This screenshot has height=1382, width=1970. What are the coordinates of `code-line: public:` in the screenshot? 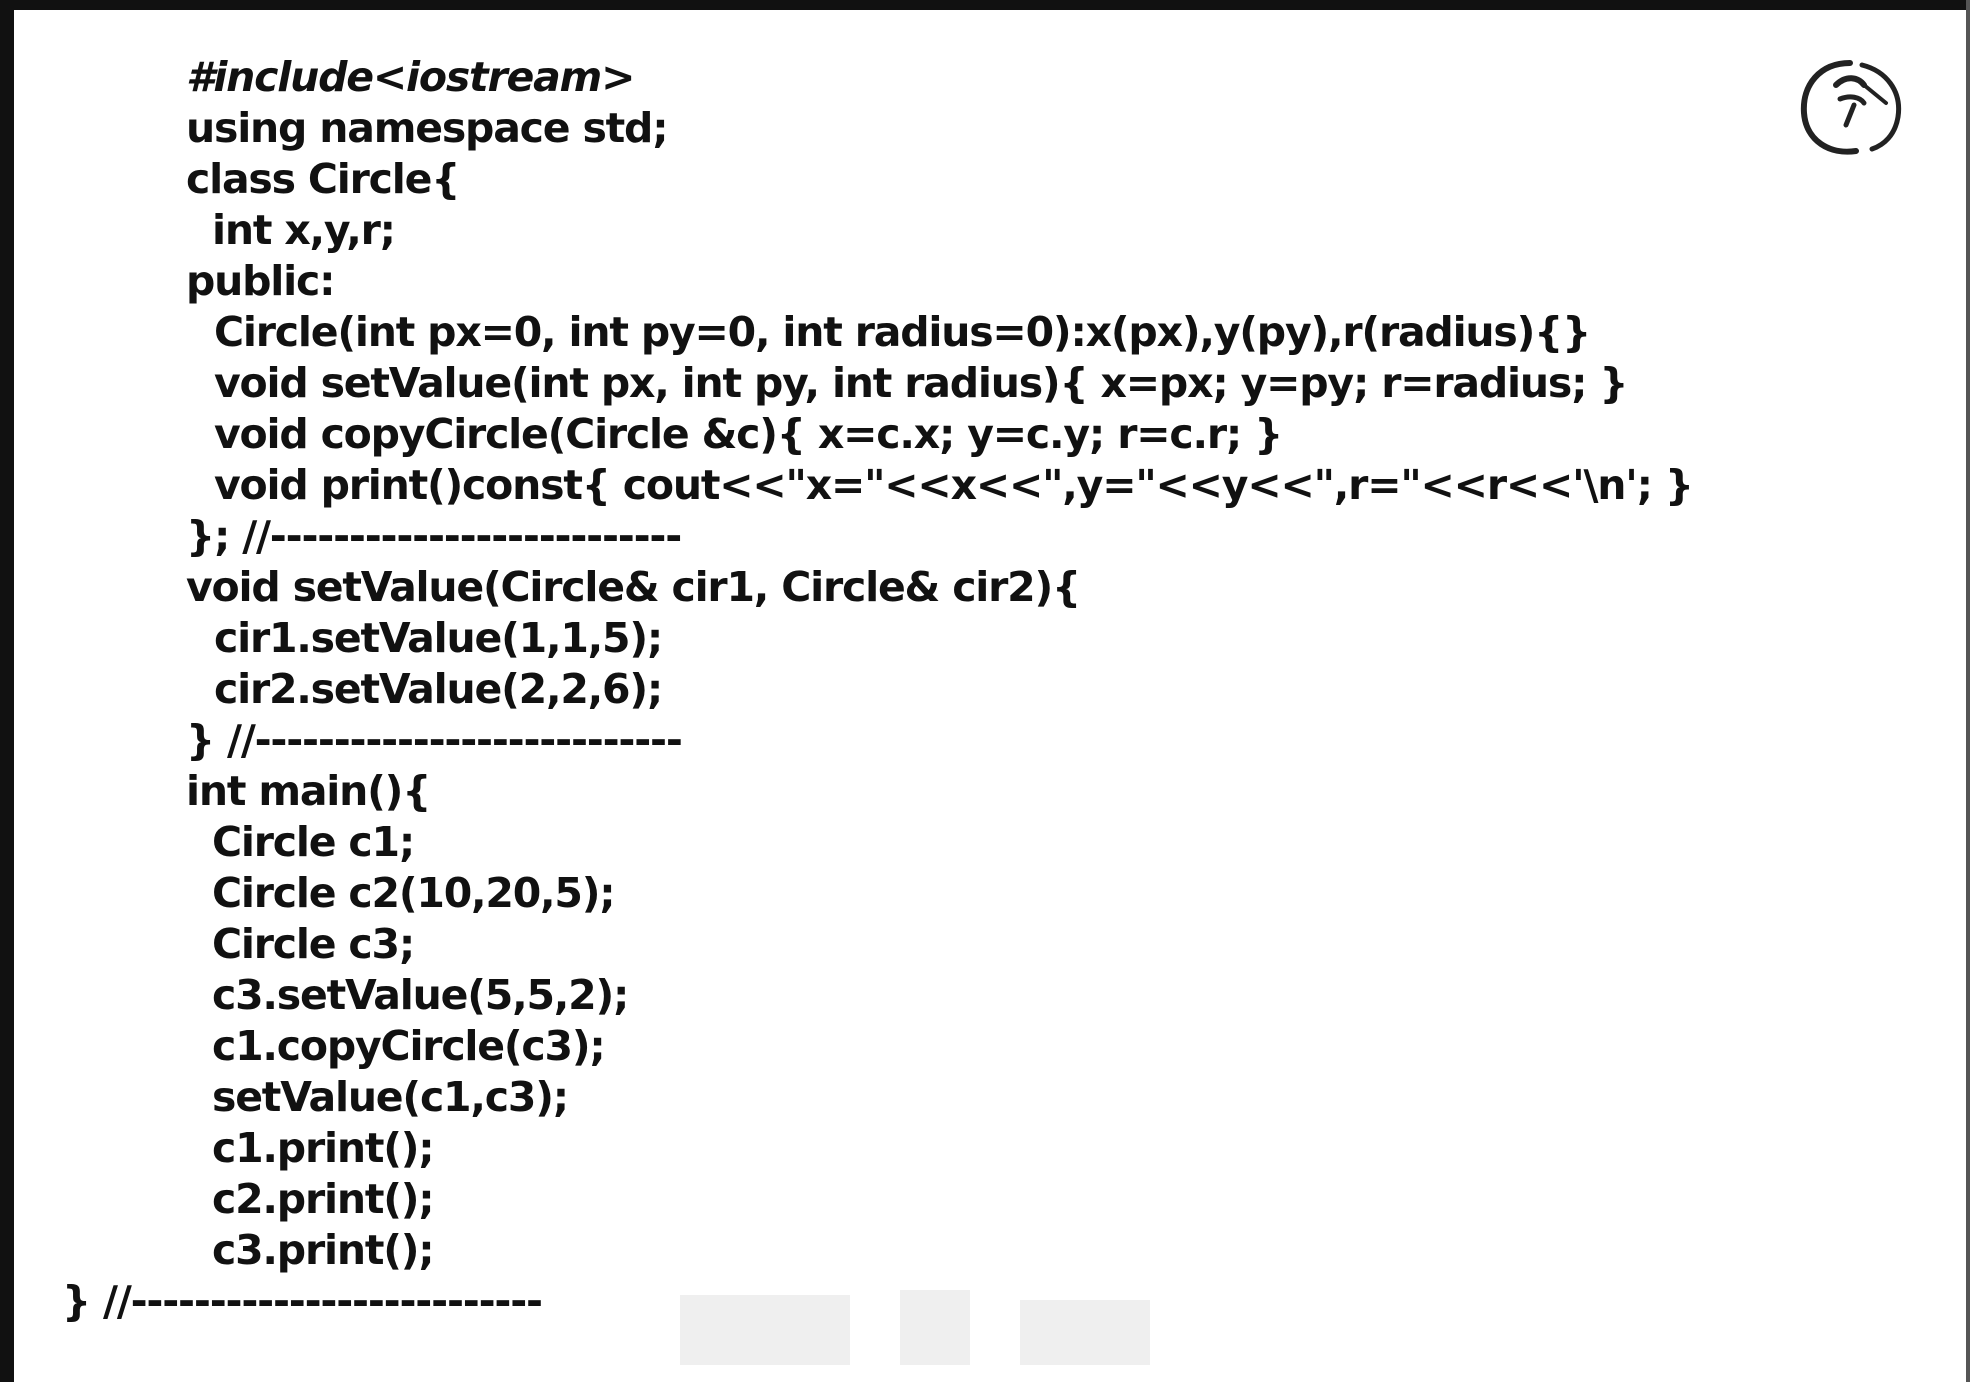 It's located at (260, 281).